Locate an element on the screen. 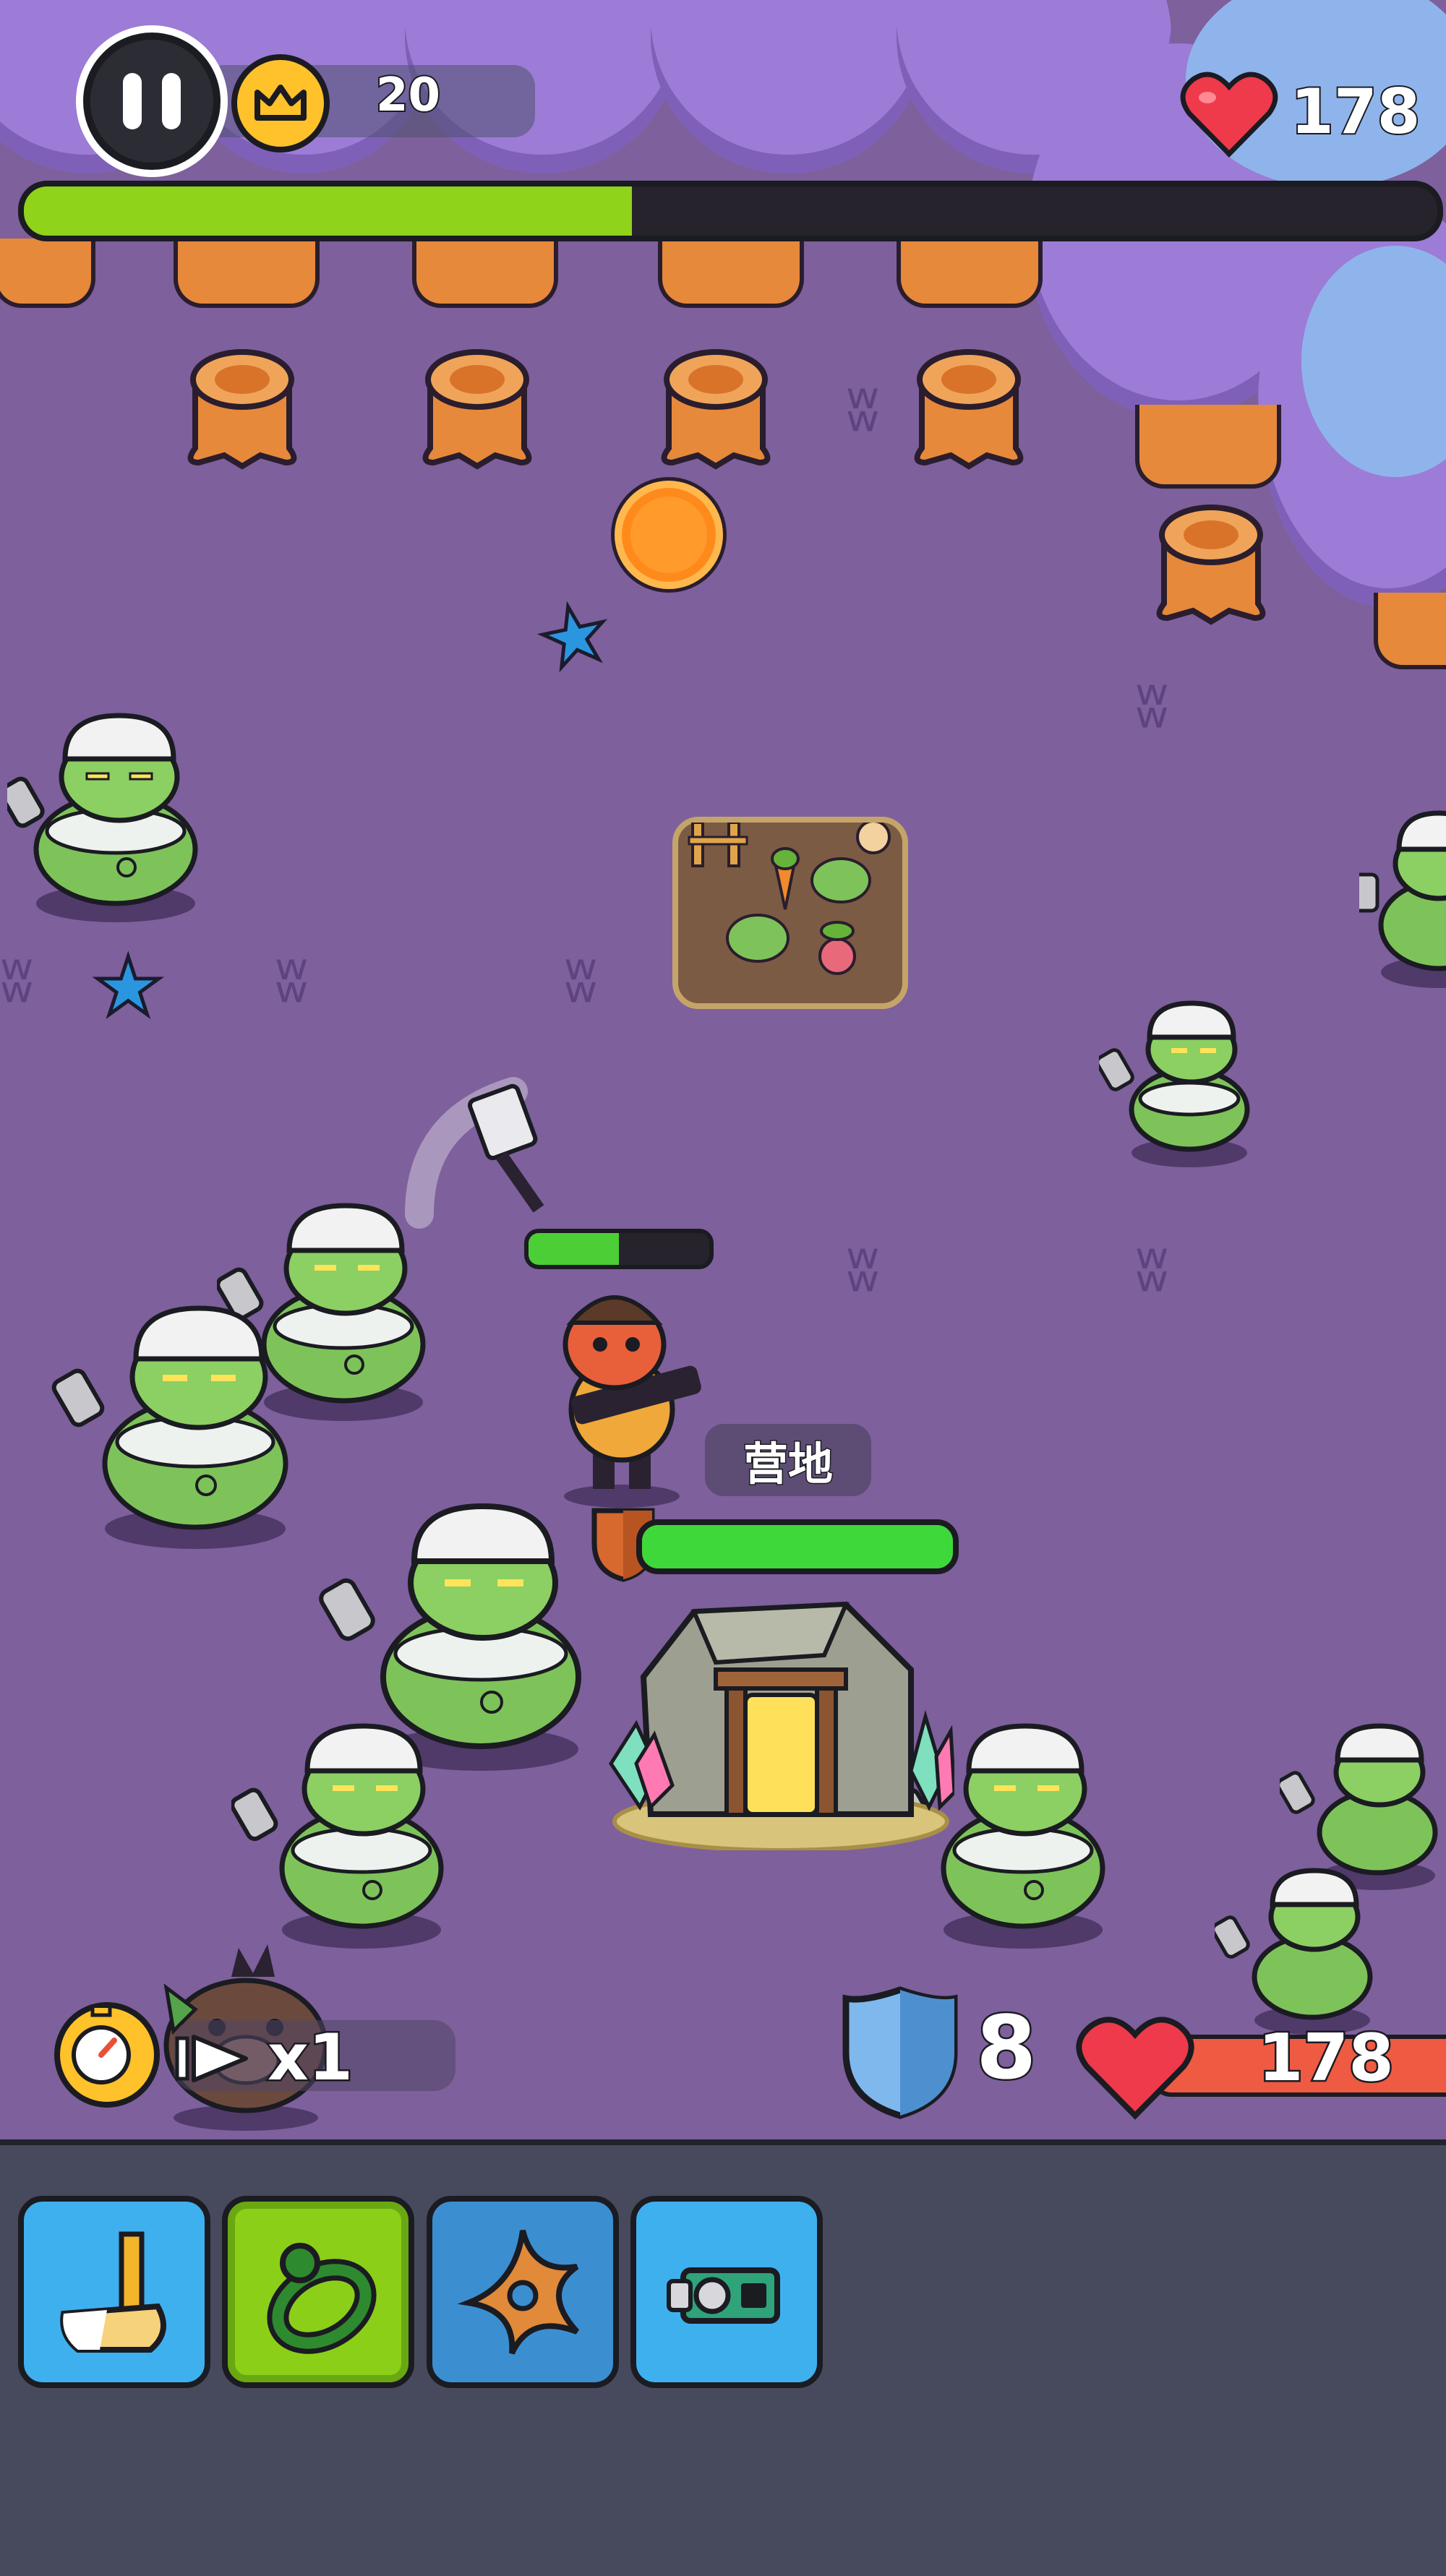  wave-progress-bar is located at coordinates (730, 211).